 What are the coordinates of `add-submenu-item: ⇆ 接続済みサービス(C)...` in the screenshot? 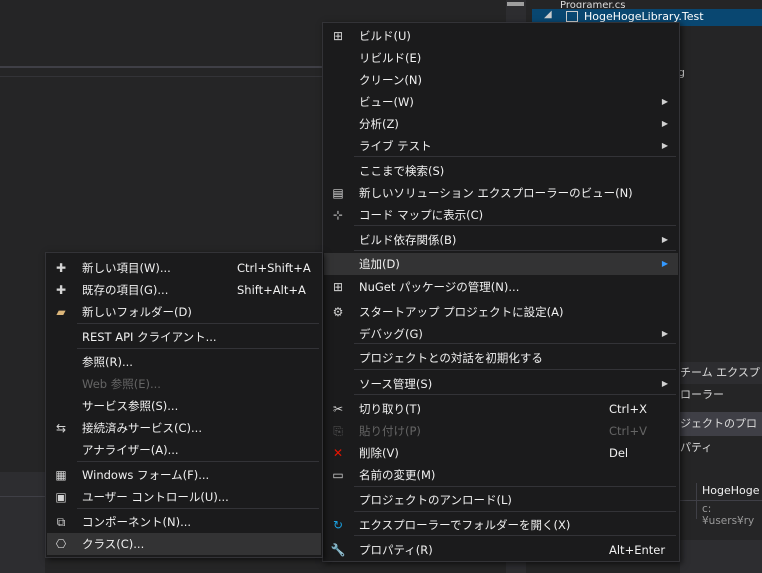 It's located at (184, 428).